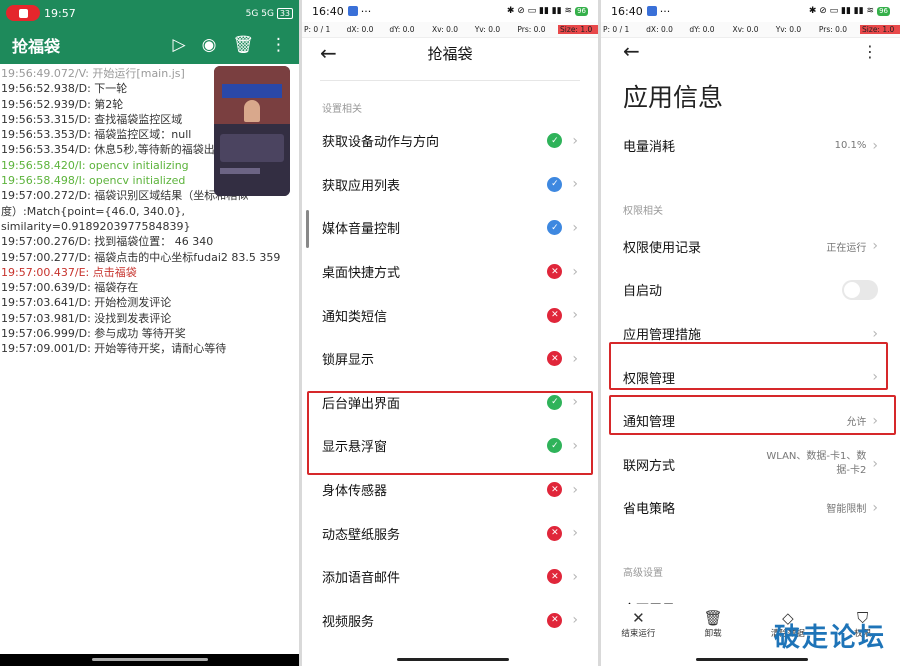  What do you see at coordinates (860, 289) in the screenshot?
I see `autostart-toggle` at bounding box center [860, 289].